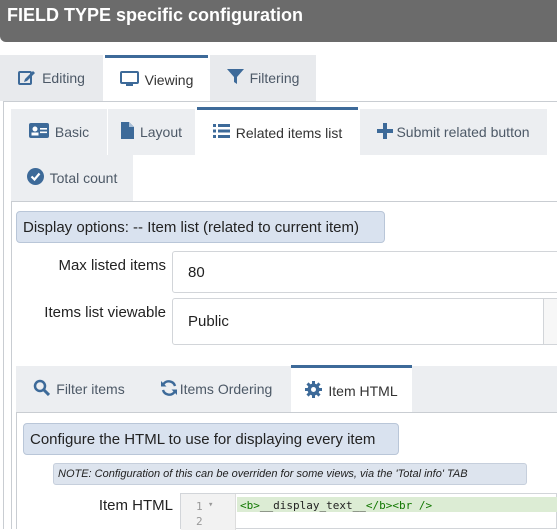  I want to click on max-listed-items-input: 80, so click(364, 272).